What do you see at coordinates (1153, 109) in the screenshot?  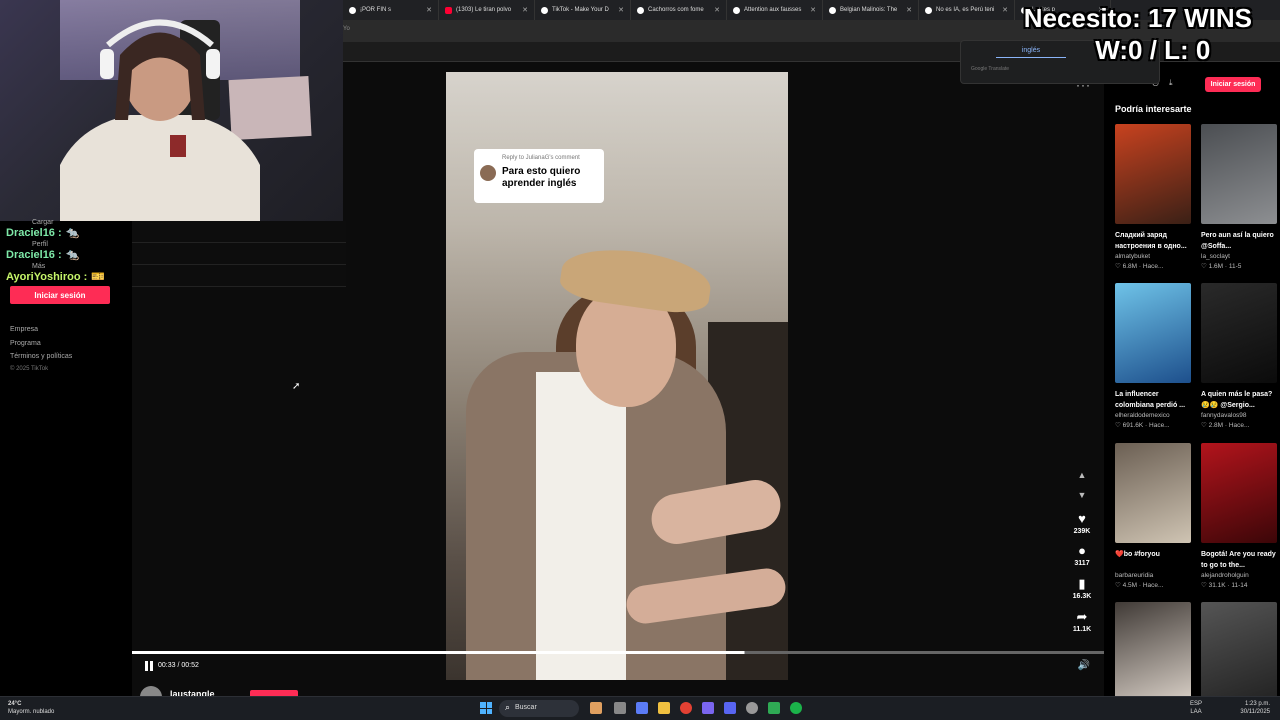 I see `recommendations-title: Podría interesarte` at bounding box center [1153, 109].